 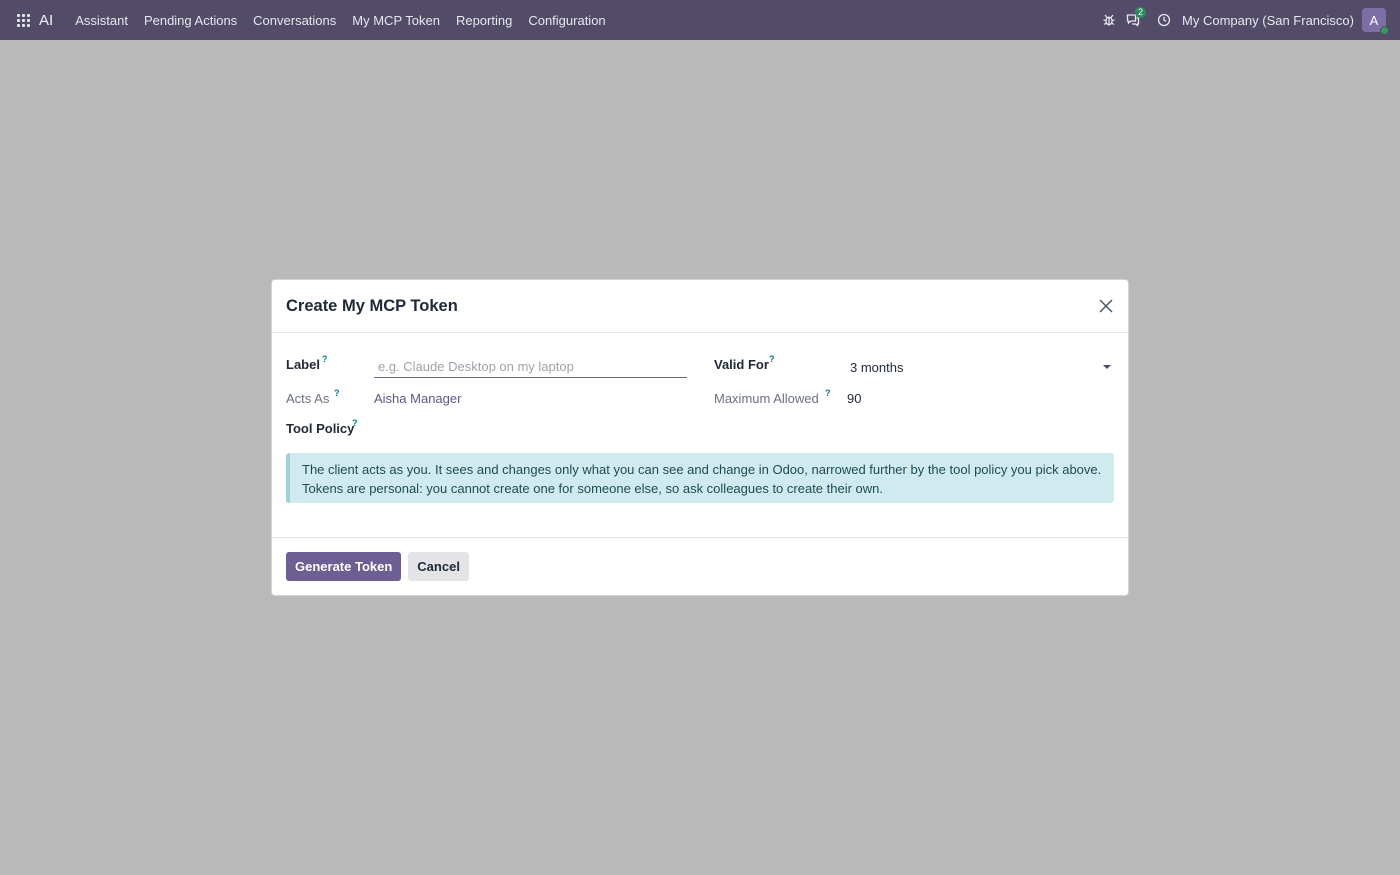 I want to click on chat-icon: 2, so click(x=1134, y=20).